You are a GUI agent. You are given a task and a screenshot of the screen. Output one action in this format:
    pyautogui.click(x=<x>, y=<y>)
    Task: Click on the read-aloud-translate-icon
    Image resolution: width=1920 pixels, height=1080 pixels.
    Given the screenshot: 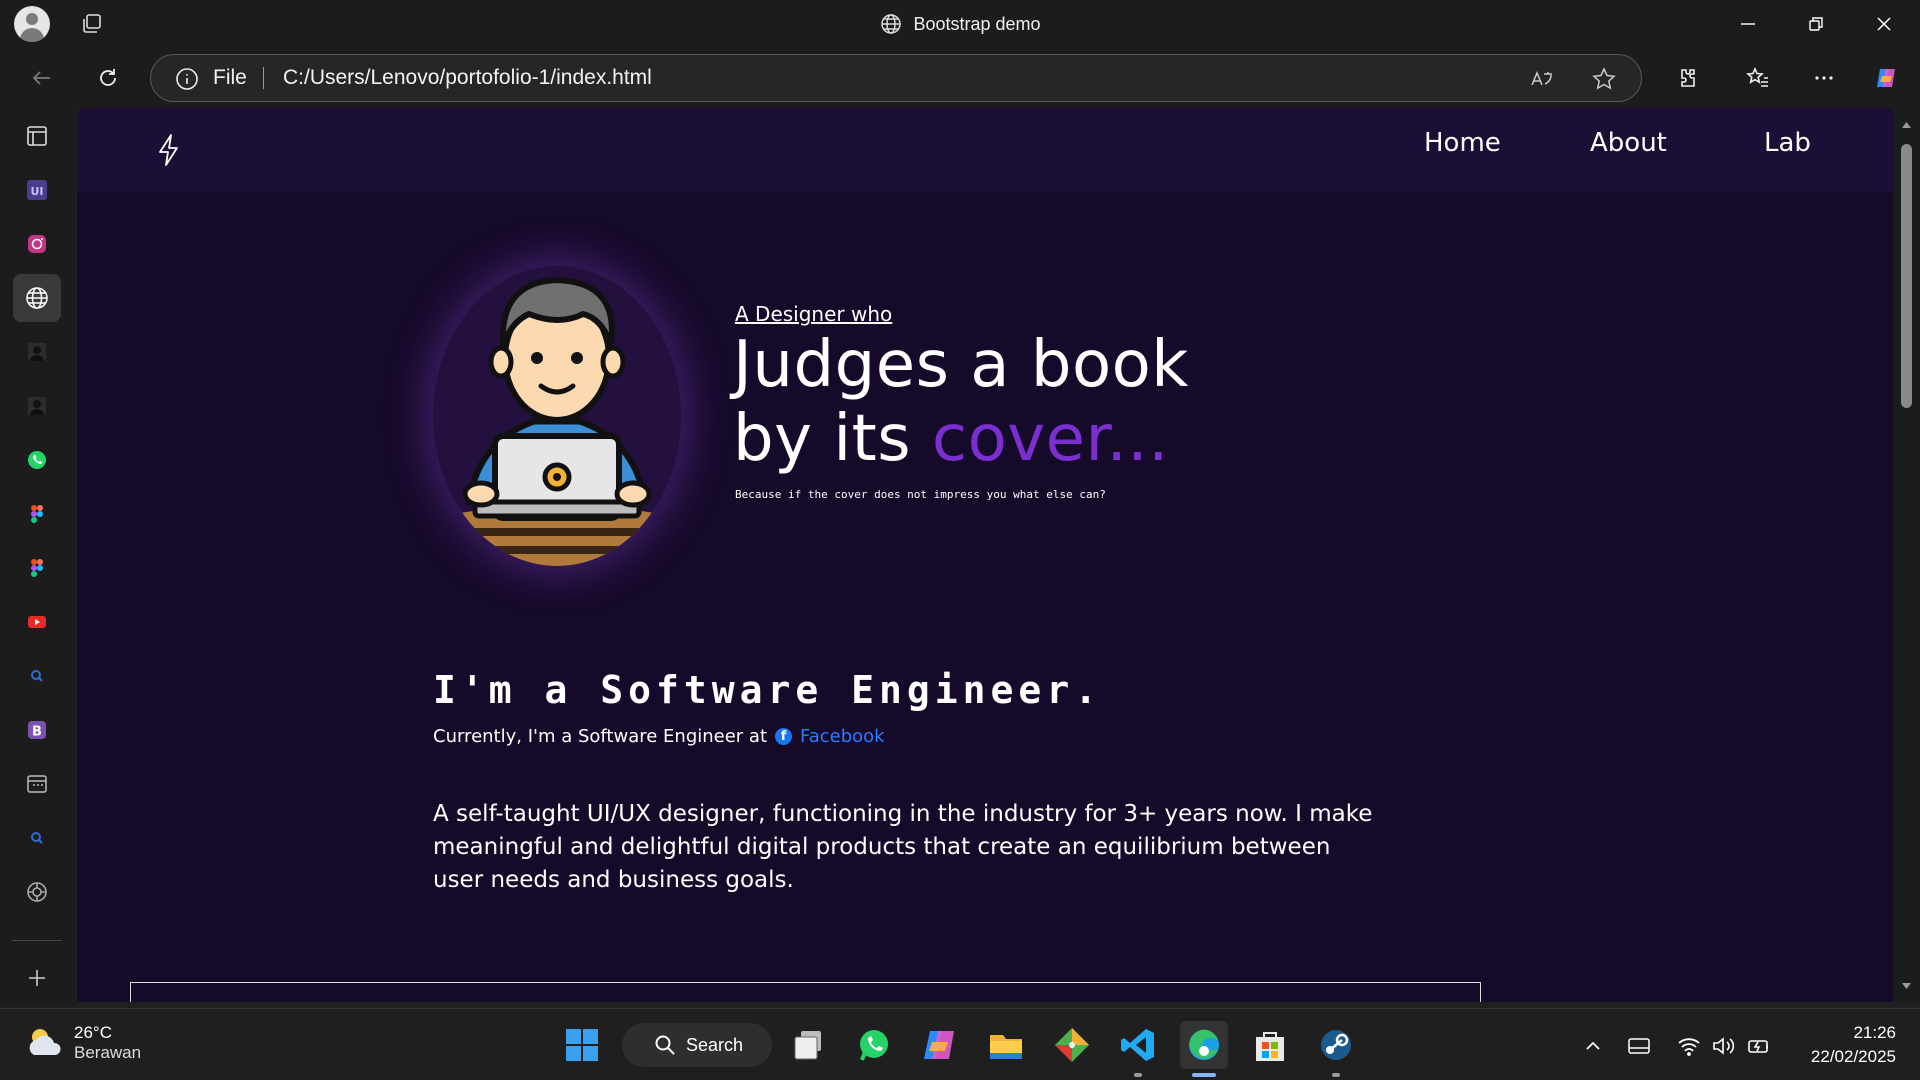 What is the action you would take?
    pyautogui.click(x=1542, y=79)
    